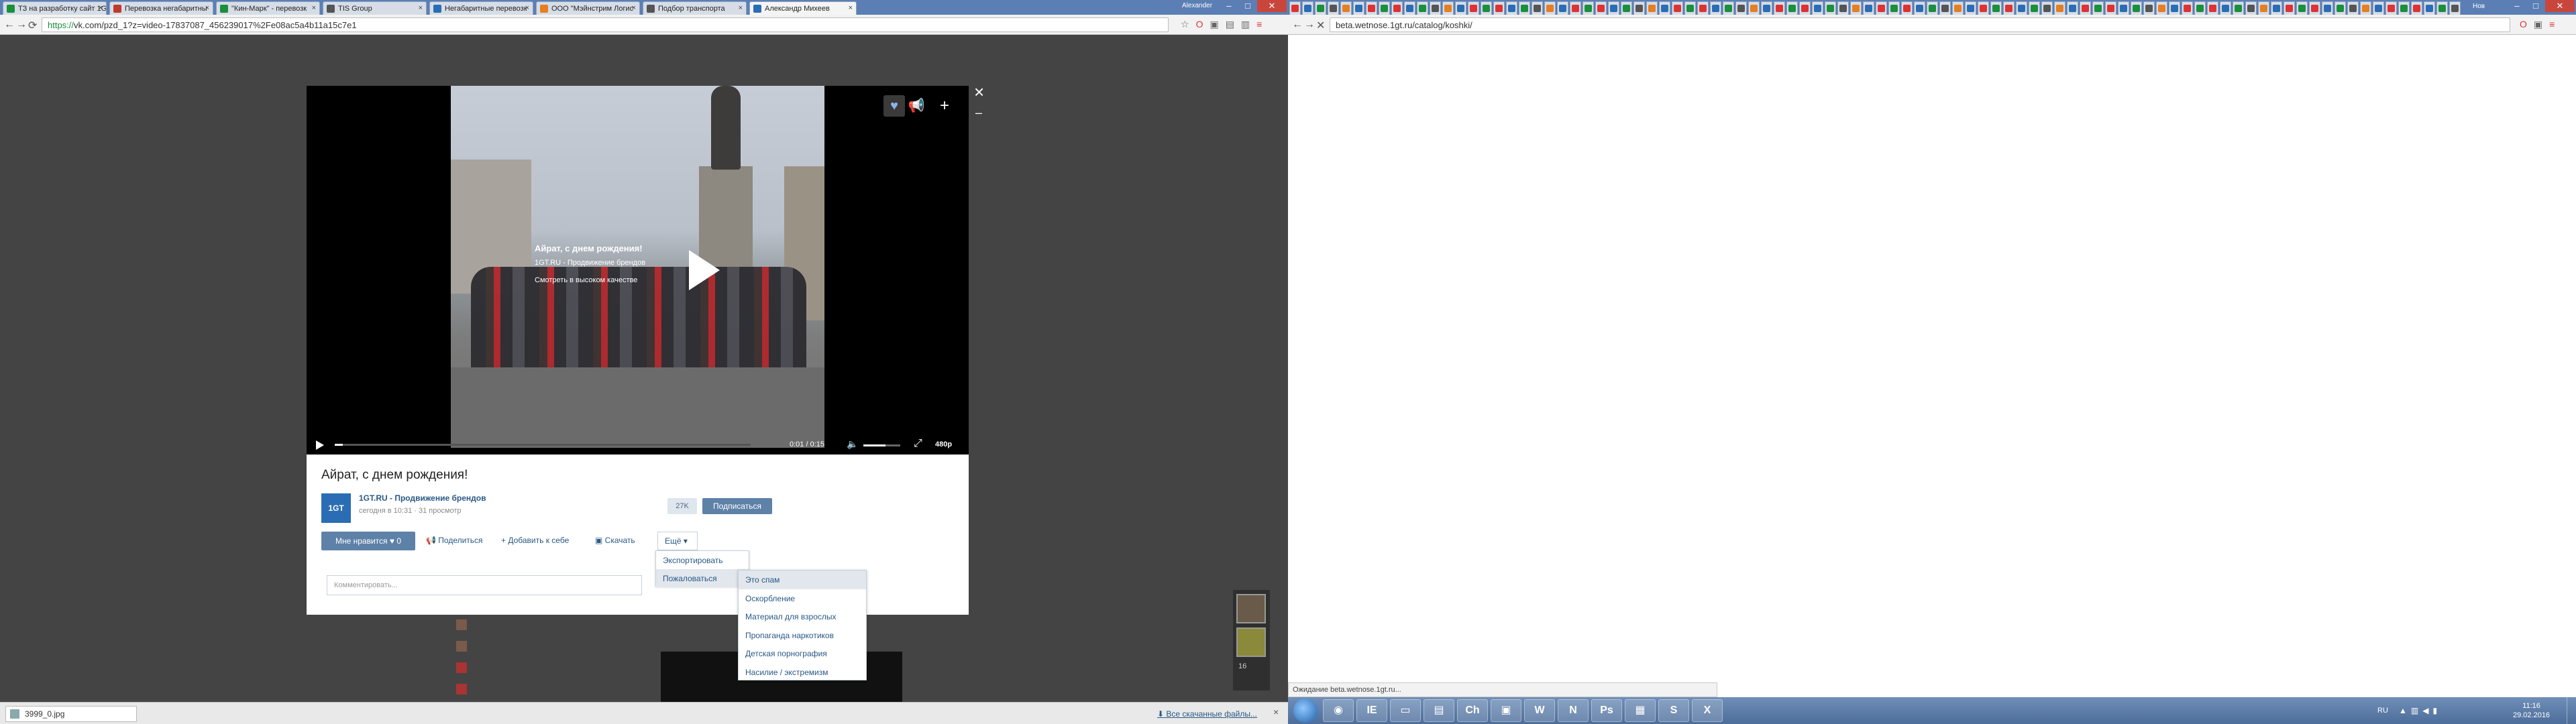 Image resolution: width=2576 pixels, height=724 pixels. I want to click on report-item-insult: Оскорбление, so click(802, 598).